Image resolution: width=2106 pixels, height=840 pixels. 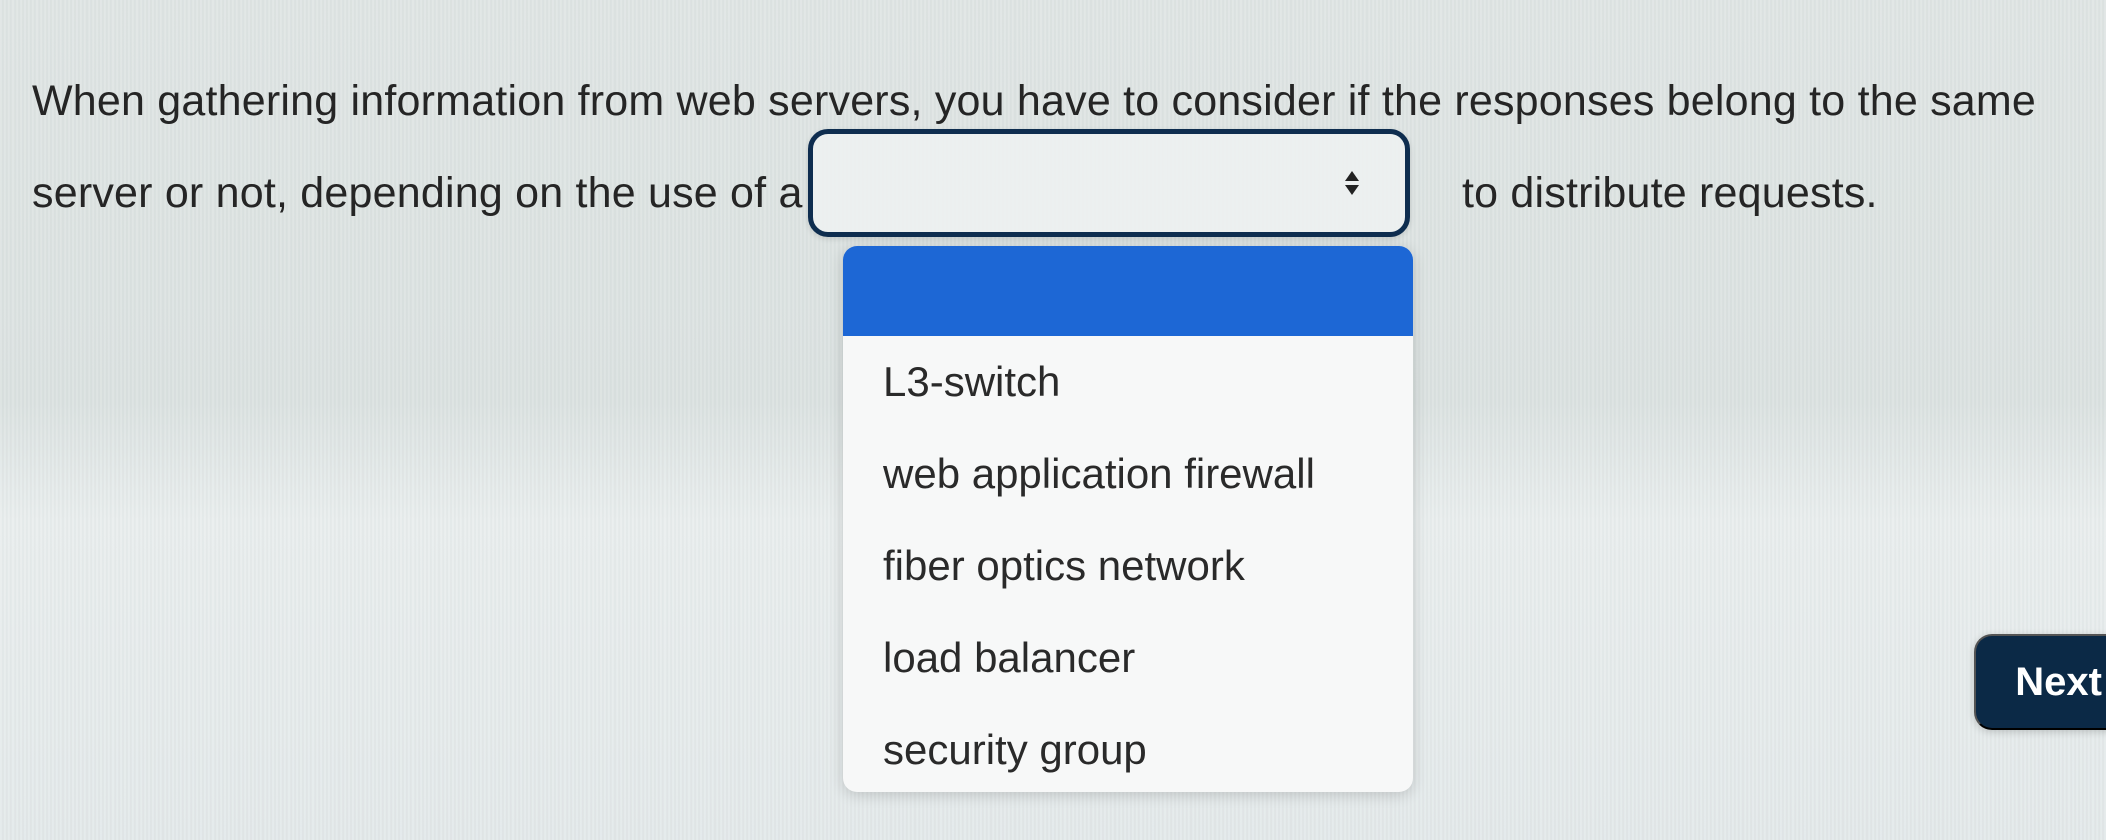 I want to click on next-button-label: Next, so click(x=2058, y=681).